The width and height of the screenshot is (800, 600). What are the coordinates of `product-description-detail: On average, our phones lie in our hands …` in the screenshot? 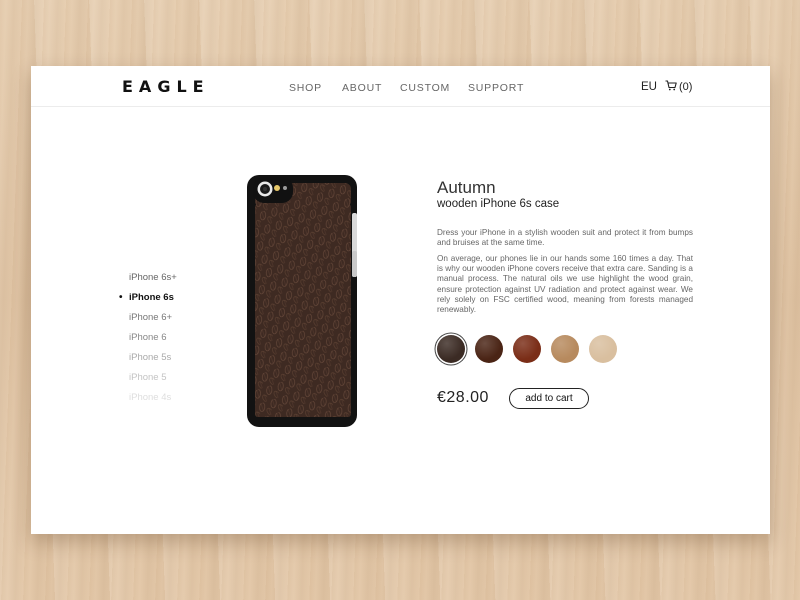 It's located at (565, 284).